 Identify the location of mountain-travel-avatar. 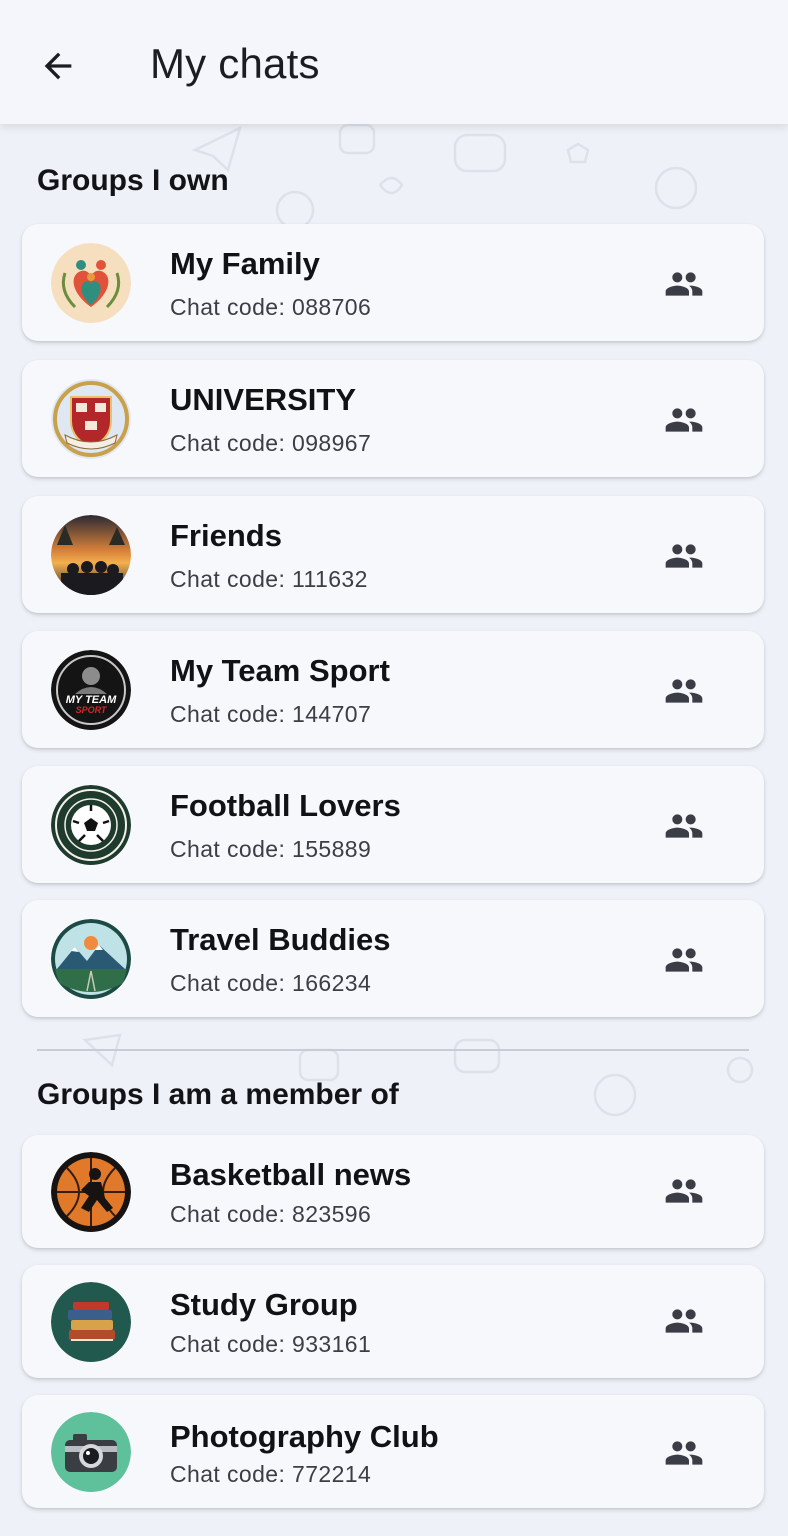
(91, 959).